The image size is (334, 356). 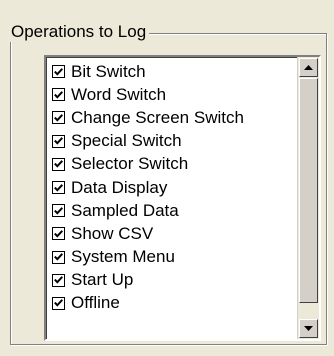 I want to click on checklist-item-label: Offline, so click(x=95, y=303).